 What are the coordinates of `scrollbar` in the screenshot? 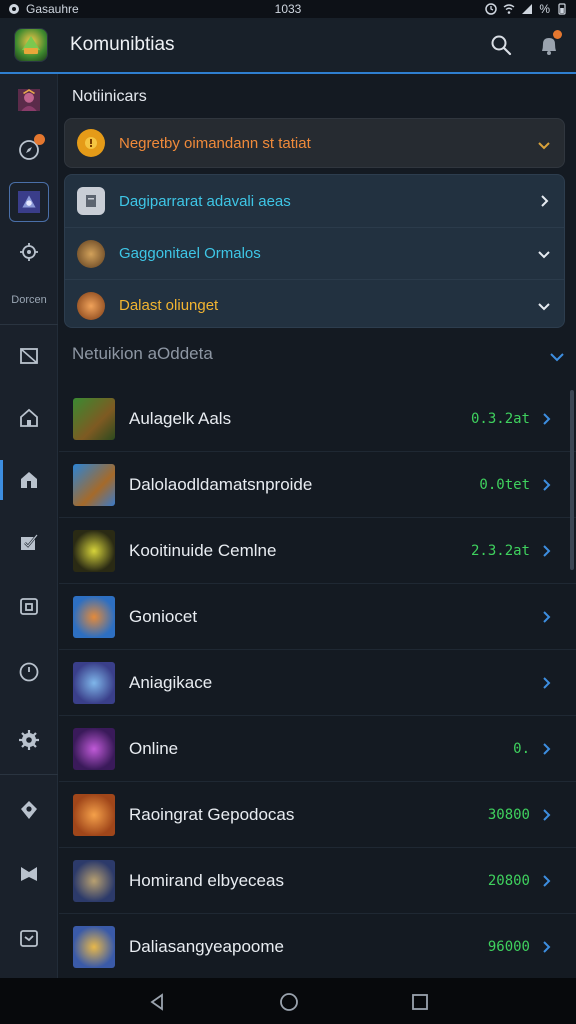 It's located at (572, 480).